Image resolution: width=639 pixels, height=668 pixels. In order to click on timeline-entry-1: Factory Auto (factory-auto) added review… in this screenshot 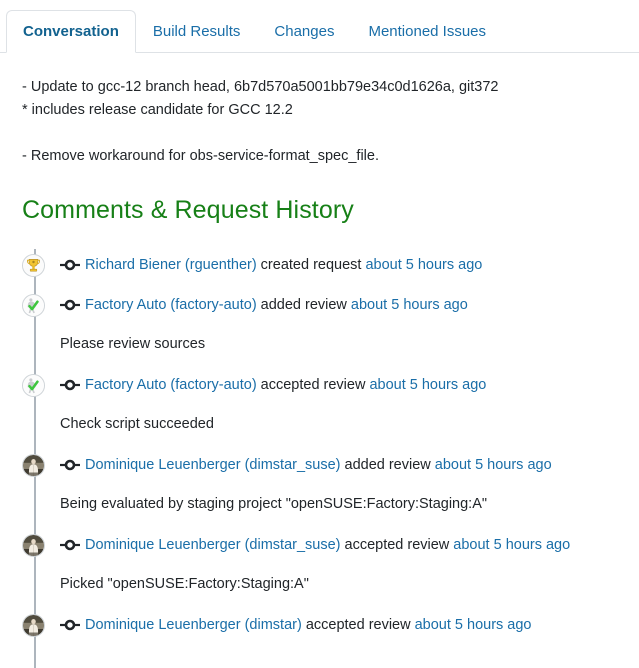, I will do `click(319, 325)`.